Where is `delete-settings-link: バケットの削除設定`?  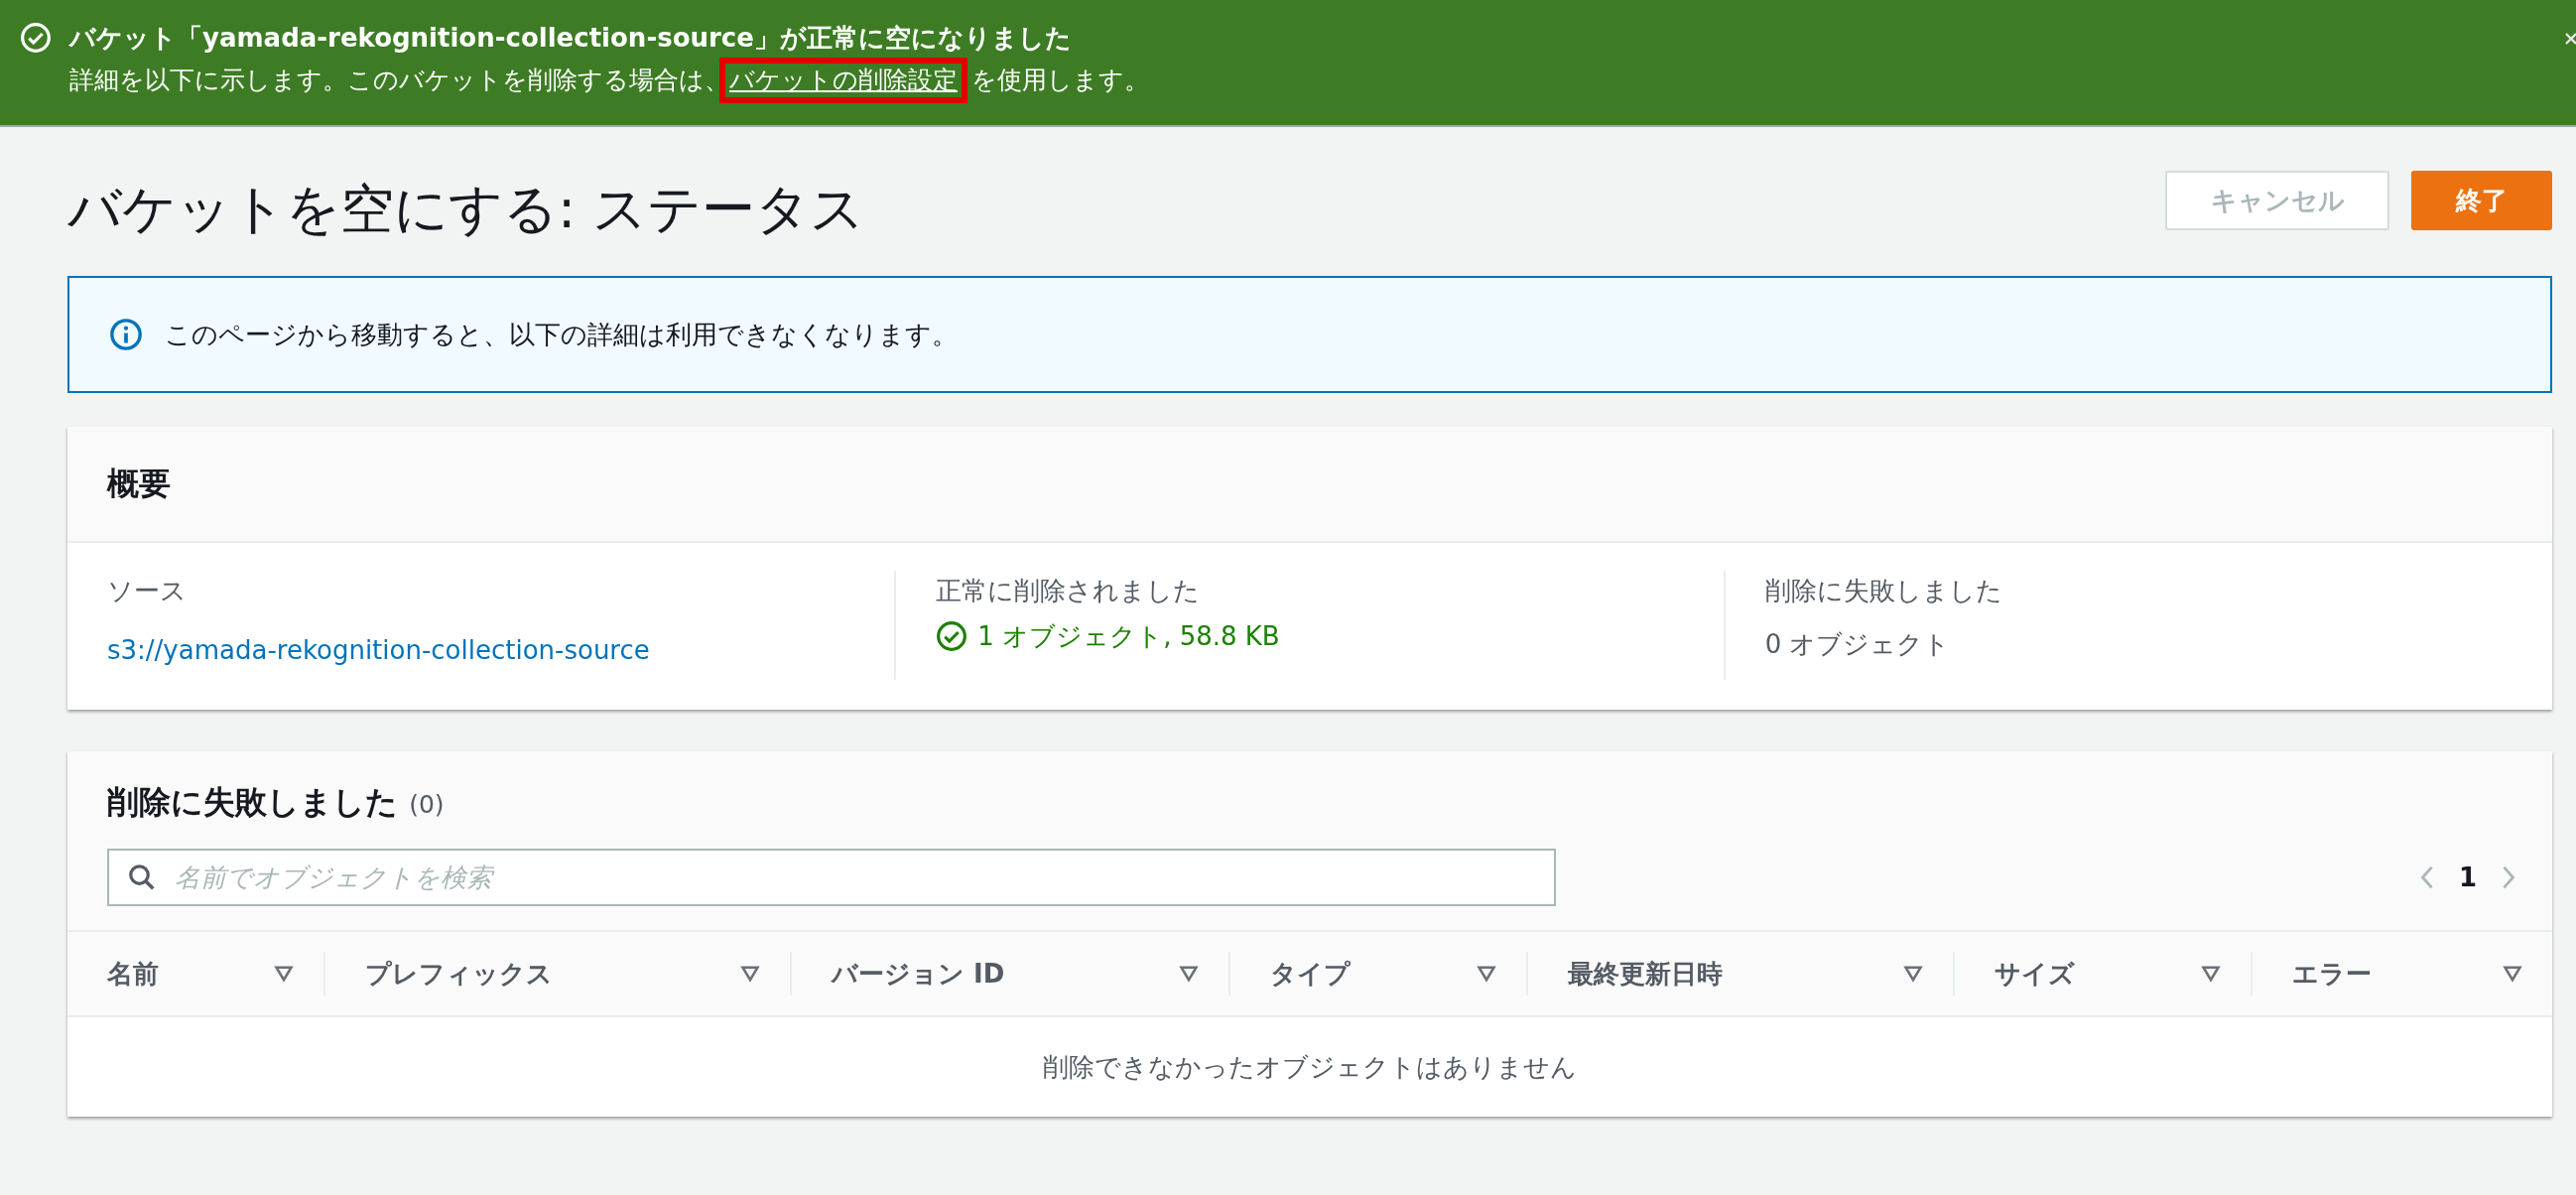
delete-settings-link: バケットの削除設定 is located at coordinates (843, 81).